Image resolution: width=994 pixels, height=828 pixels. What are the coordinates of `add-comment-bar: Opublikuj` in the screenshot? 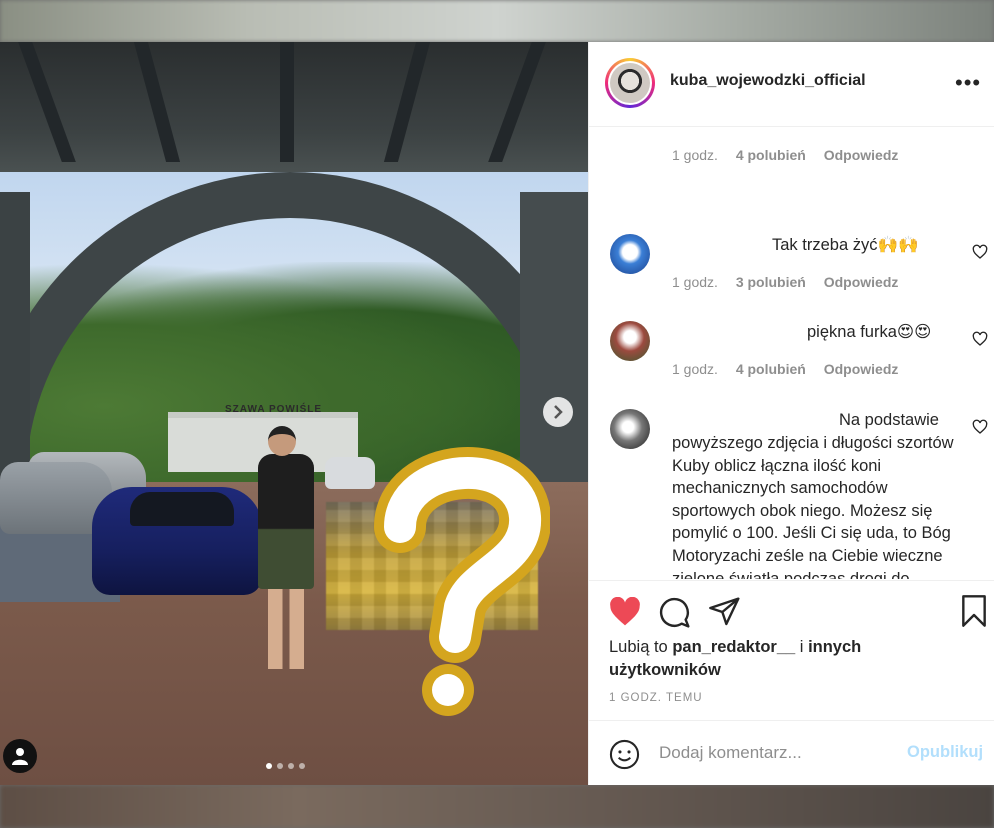 It's located at (791, 752).